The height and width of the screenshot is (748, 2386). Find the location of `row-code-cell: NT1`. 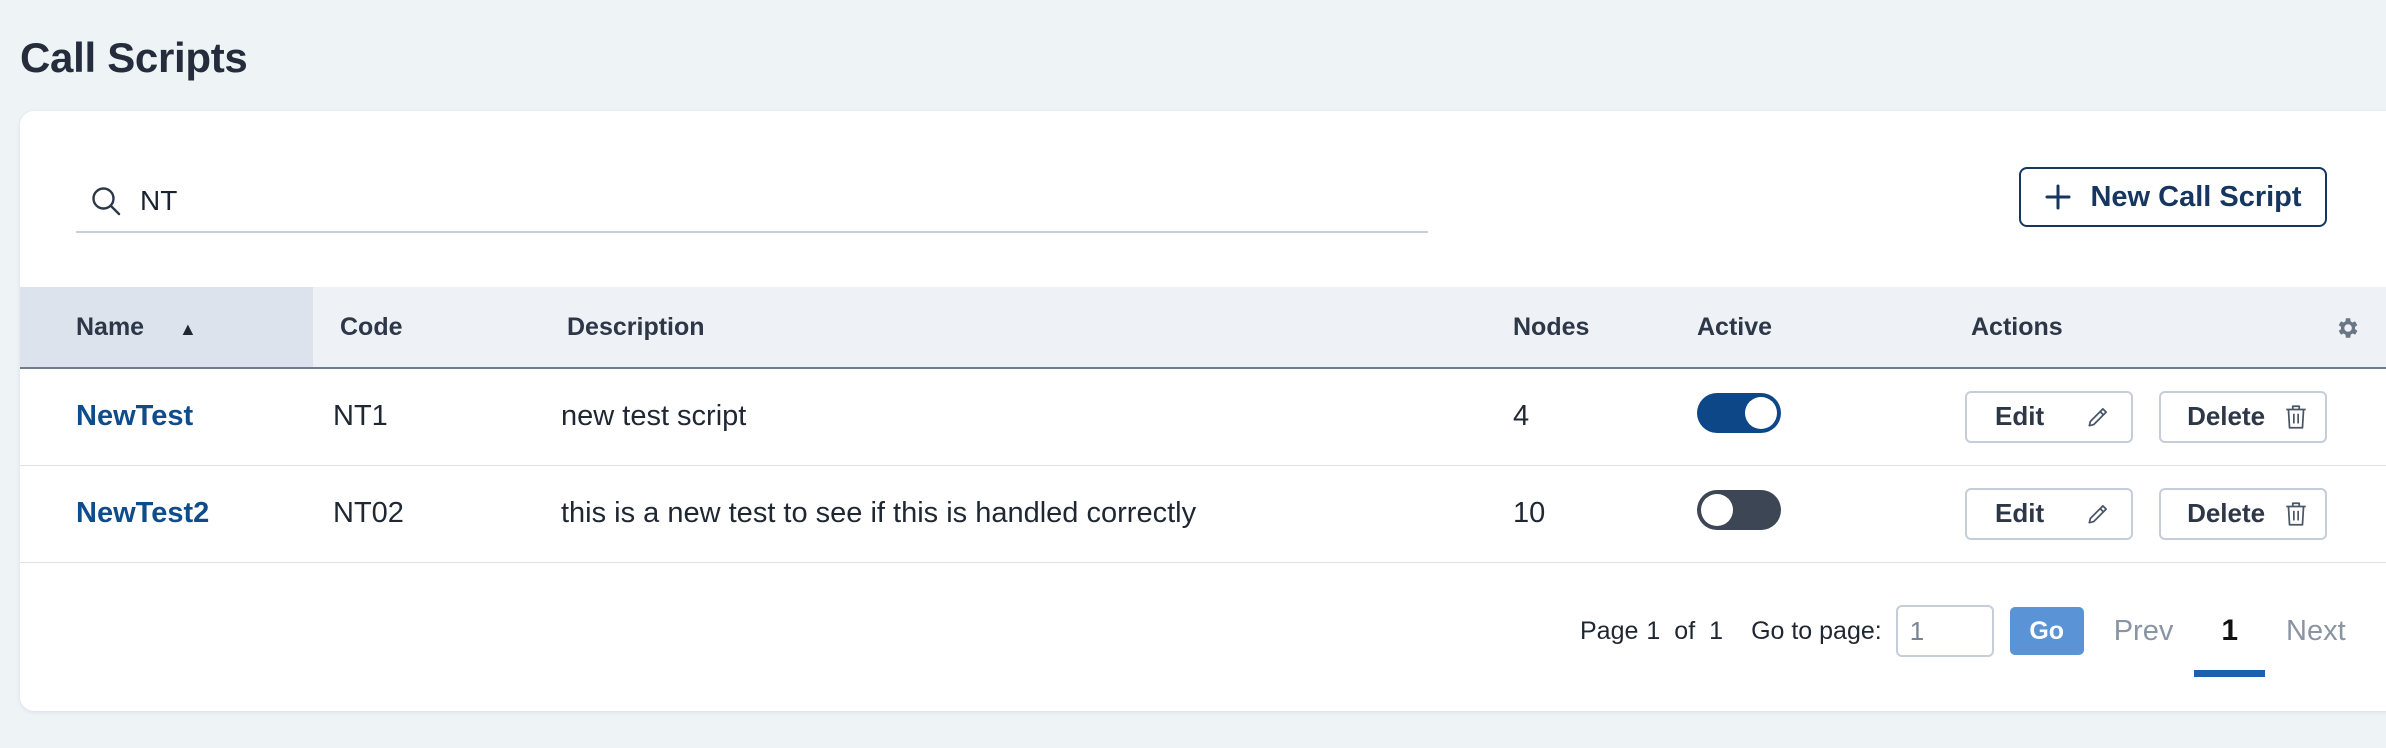

row-code-cell: NT1 is located at coordinates (360, 416).